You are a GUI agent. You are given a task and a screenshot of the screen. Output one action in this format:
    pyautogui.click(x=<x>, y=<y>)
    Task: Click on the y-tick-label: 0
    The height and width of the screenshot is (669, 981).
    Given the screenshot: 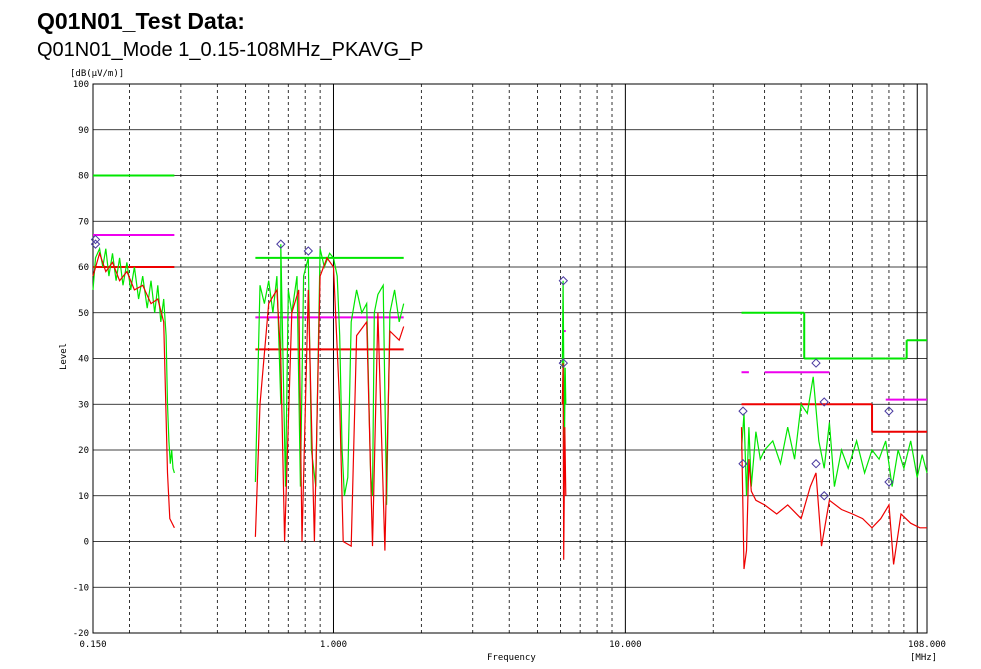 What is the action you would take?
    pyautogui.click(x=86, y=543)
    